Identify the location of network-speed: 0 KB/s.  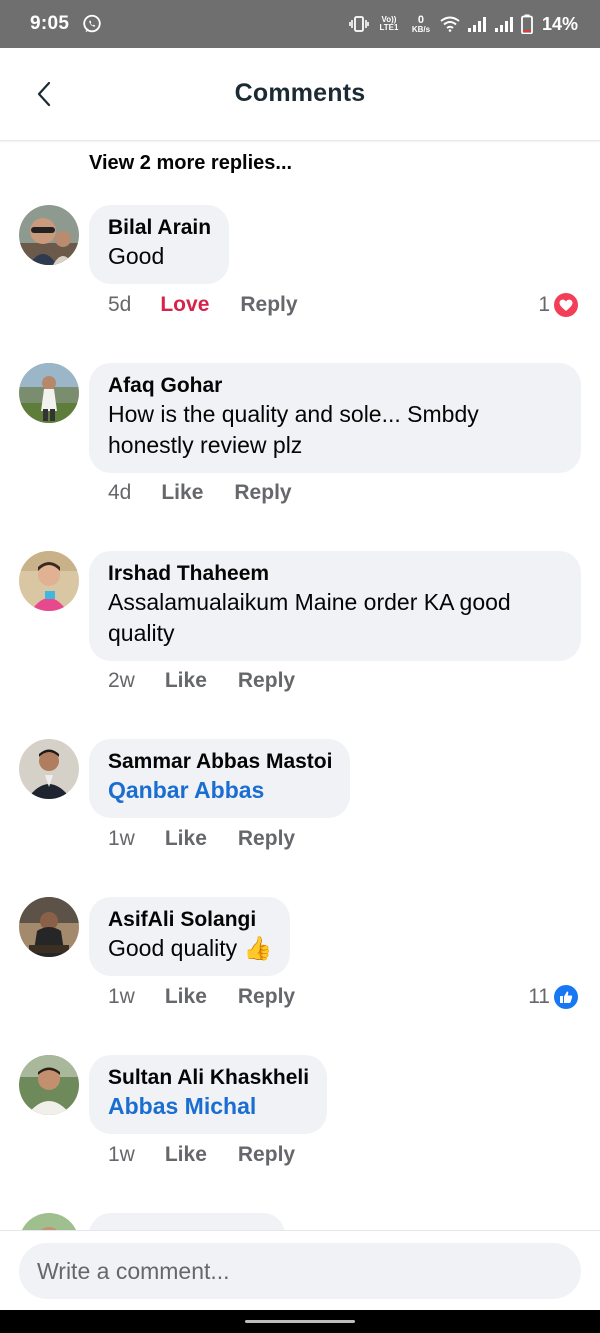
(421, 23).